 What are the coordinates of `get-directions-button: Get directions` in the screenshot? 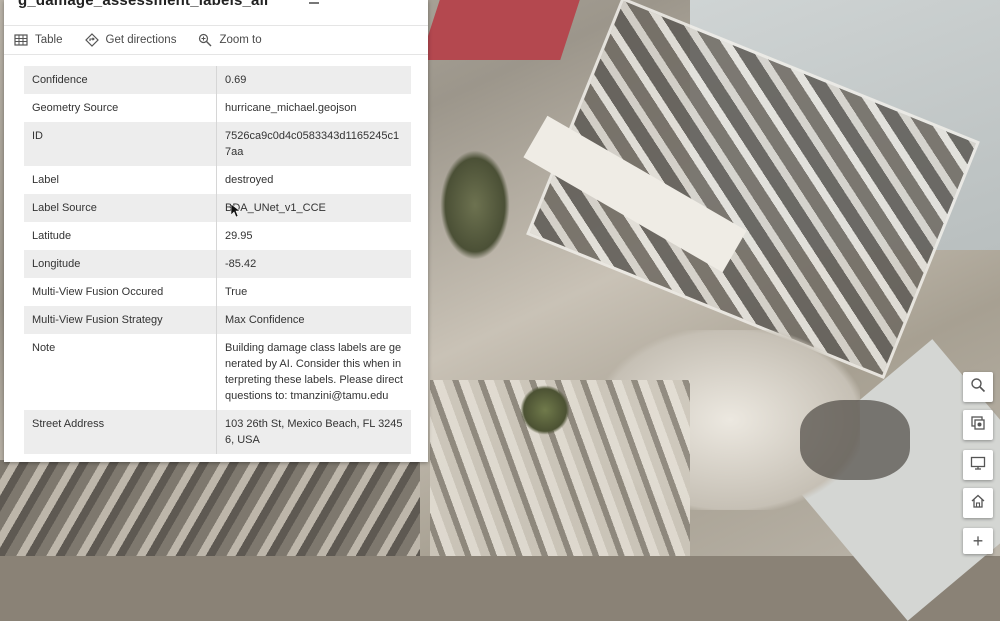 It's located at (130, 40).